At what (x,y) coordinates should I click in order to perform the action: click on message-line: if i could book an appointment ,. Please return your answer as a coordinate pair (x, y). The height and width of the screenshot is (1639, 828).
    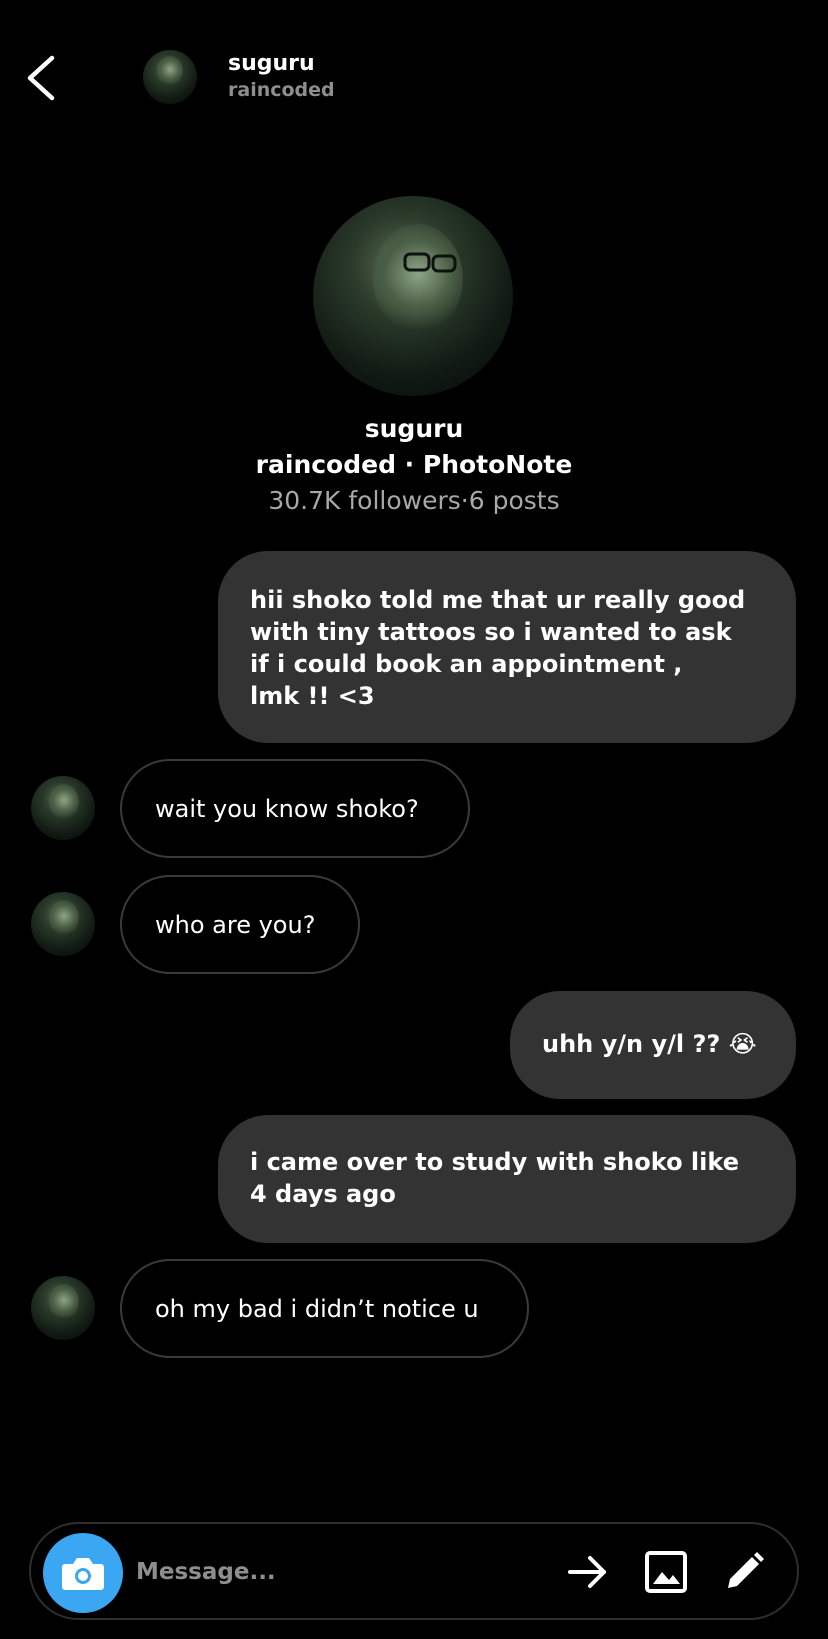
    Looking at the image, I should click on (466, 664).